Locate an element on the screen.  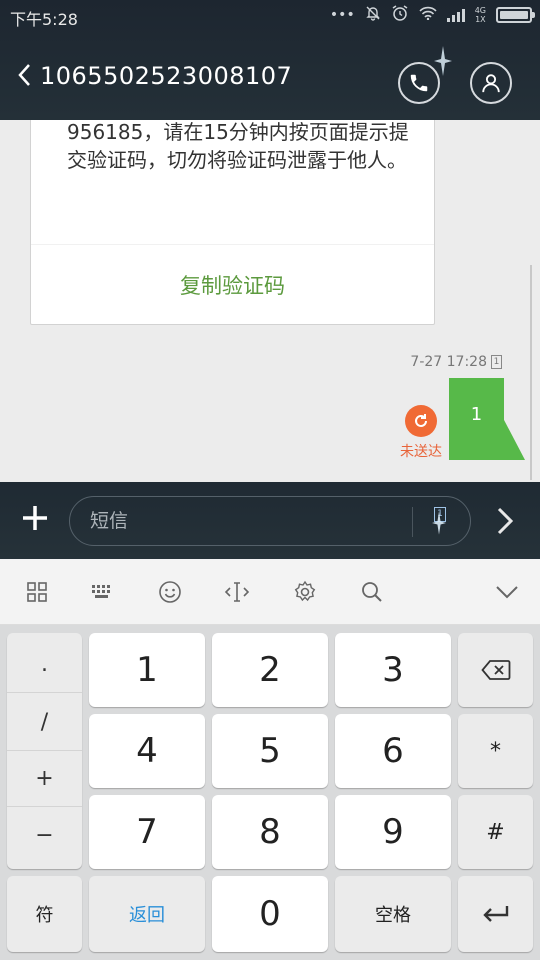
key-8: 8 is located at coordinates (270, 832).